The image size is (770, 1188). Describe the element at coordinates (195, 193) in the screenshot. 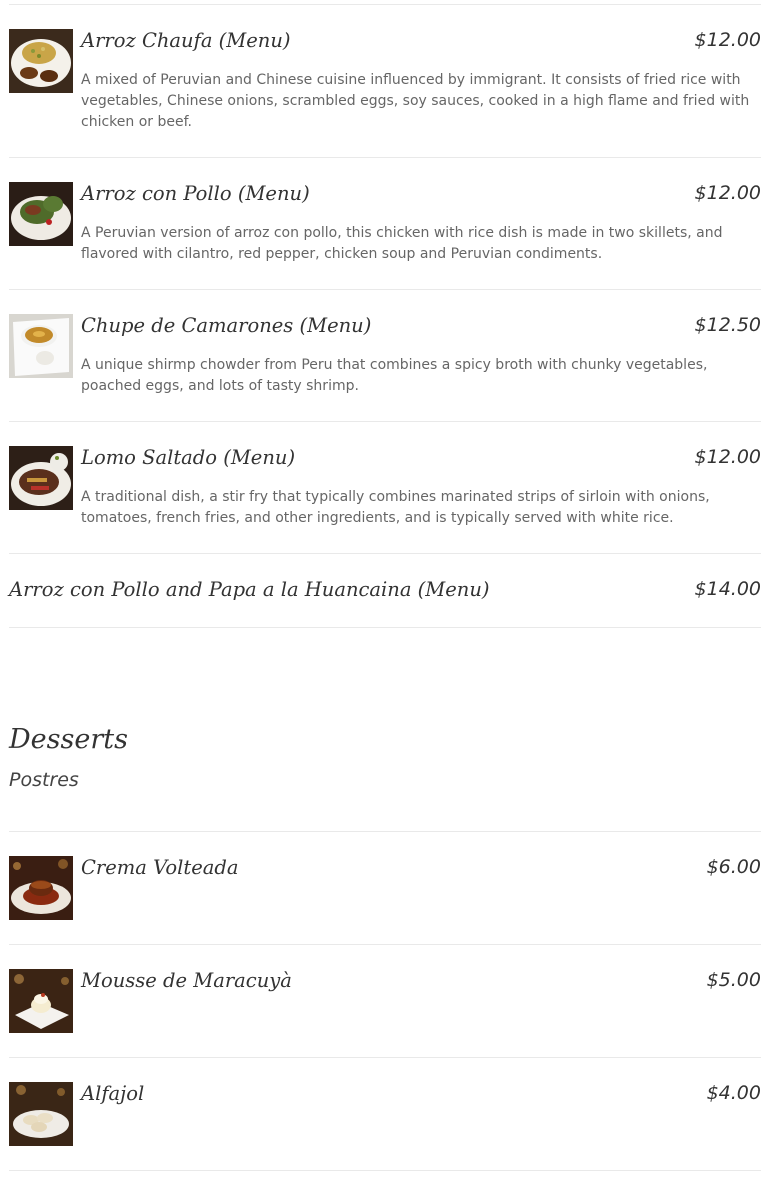

I see `dish-name: Arroz con Pollo (Menu)` at that location.